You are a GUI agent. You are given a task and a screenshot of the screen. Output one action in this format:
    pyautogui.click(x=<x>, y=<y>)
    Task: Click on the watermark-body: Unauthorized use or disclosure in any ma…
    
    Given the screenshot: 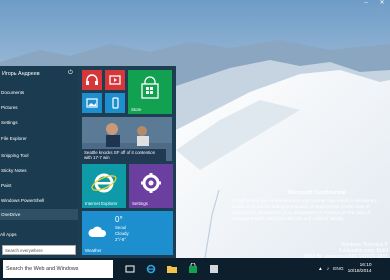 What is the action you would take?
    pyautogui.click(x=305, y=209)
    